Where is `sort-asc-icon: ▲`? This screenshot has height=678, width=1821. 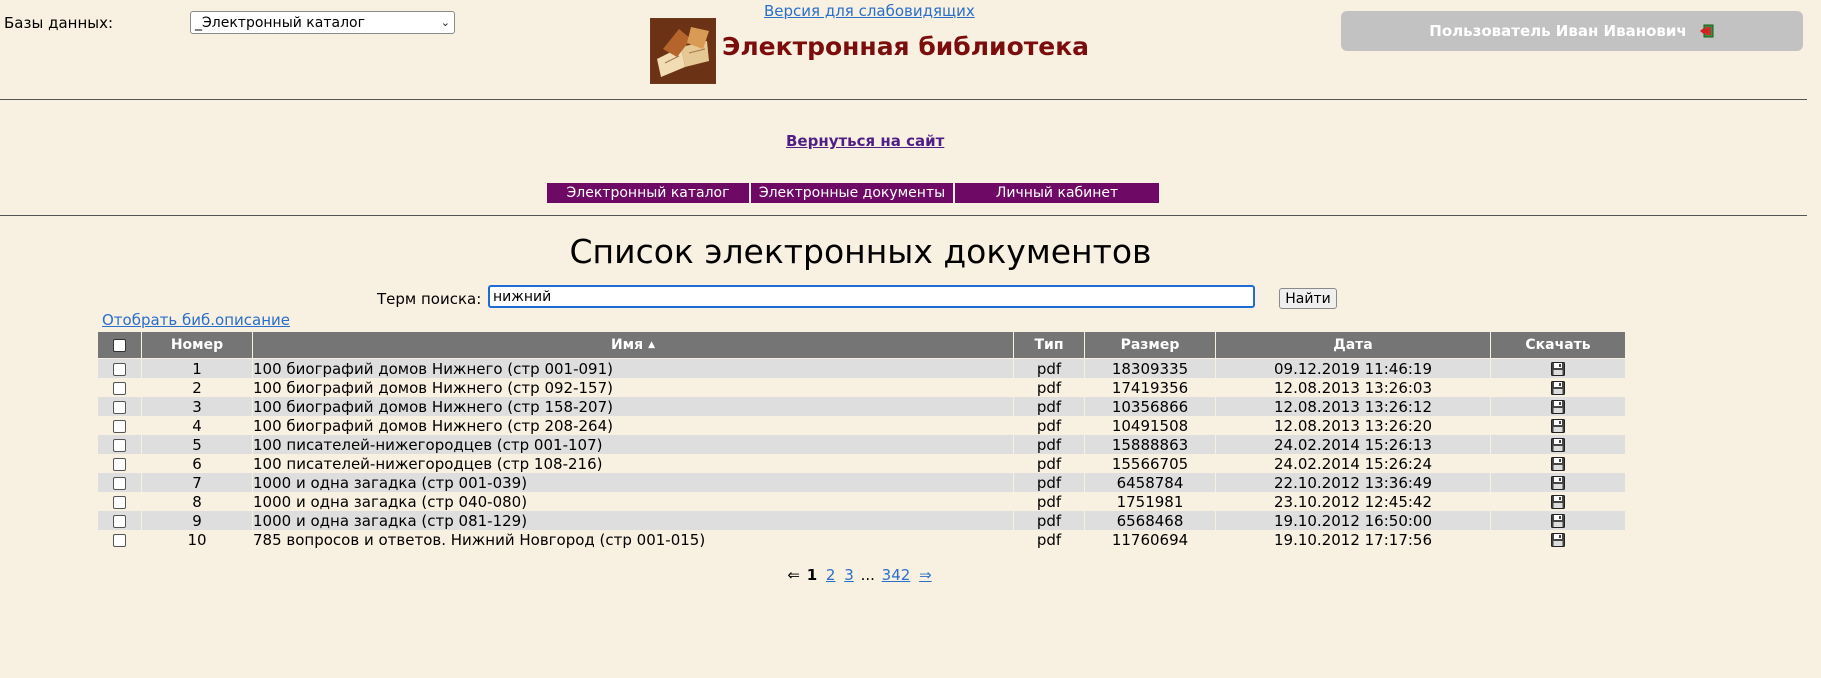 sort-asc-icon: ▲ is located at coordinates (652, 345).